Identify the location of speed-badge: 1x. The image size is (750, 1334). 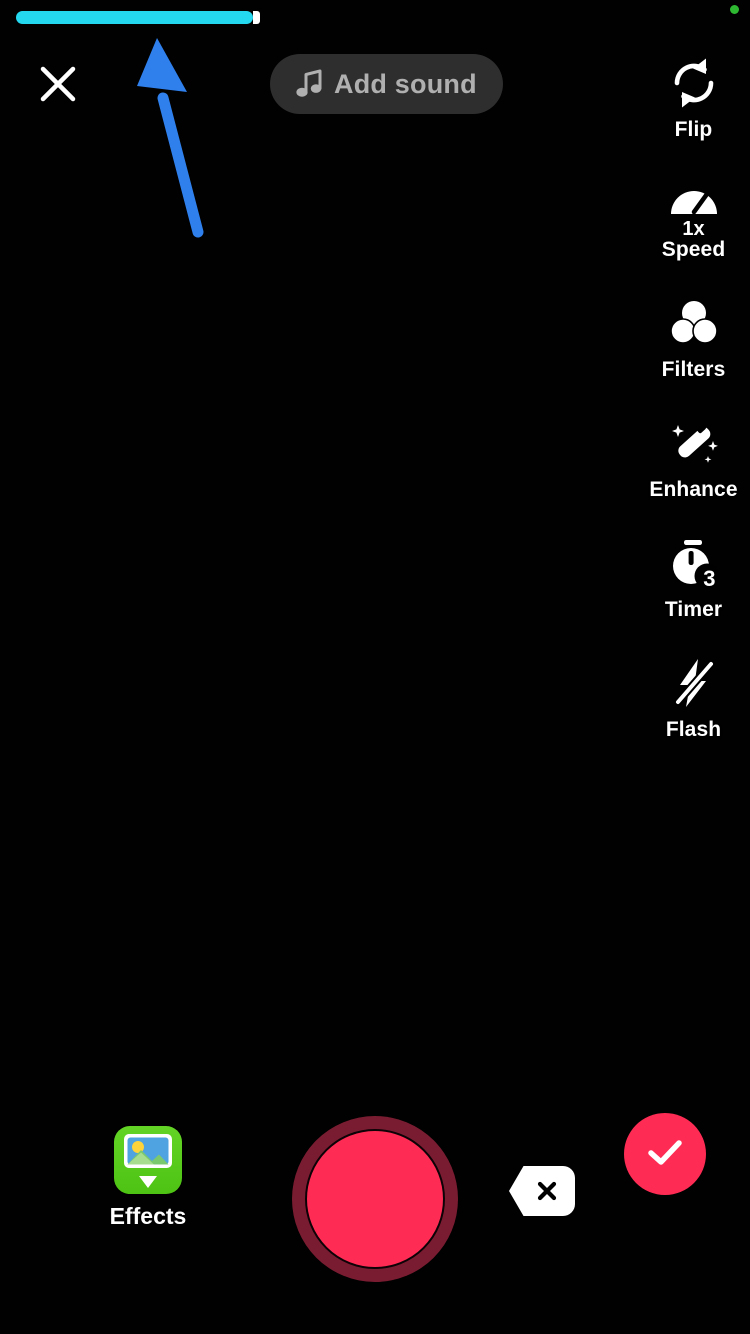
(693, 229).